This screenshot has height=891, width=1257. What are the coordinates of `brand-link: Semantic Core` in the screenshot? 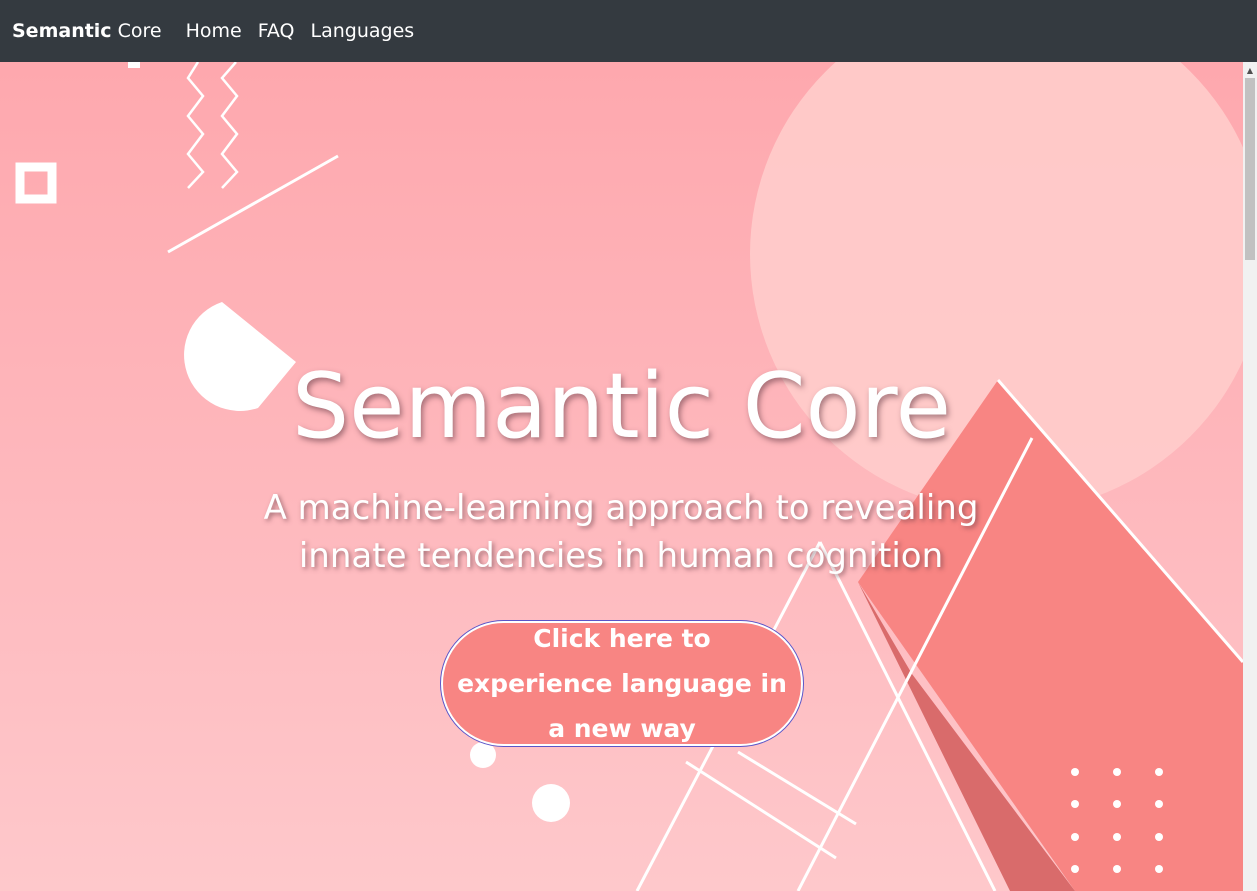 It's located at (87, 31).